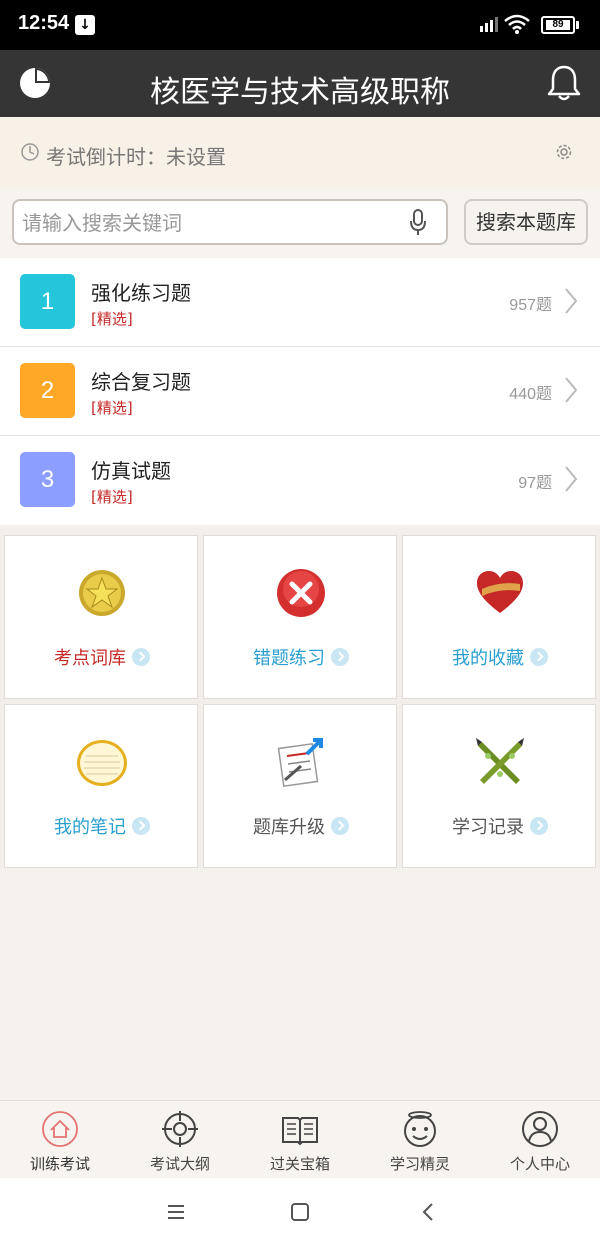 This screenshot has height=1249, width=600. Describe the element at coordinates (540, 1129) in the screenshot. I see `user-icon` at that location.